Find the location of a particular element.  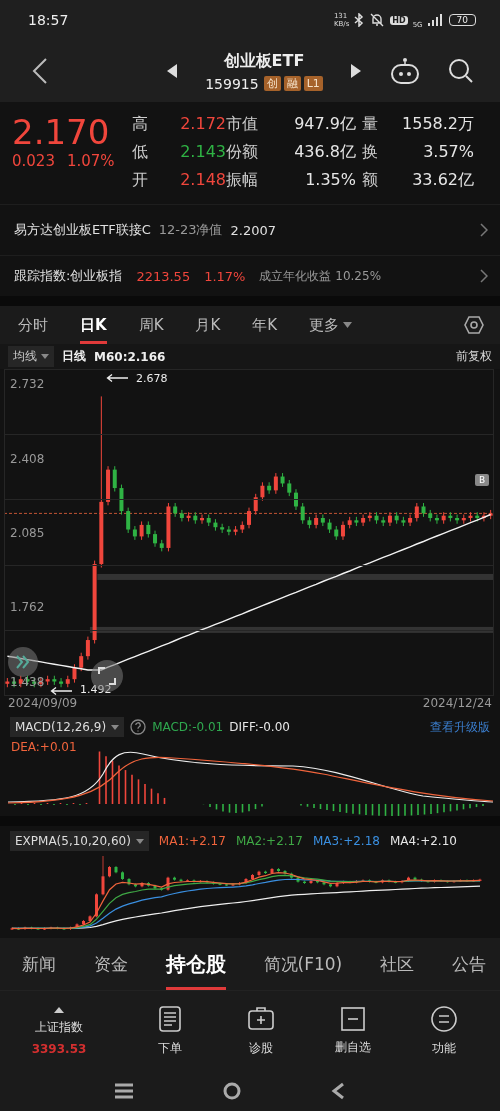

index-name: 上证指数 is located at coordinates (59, 1027).